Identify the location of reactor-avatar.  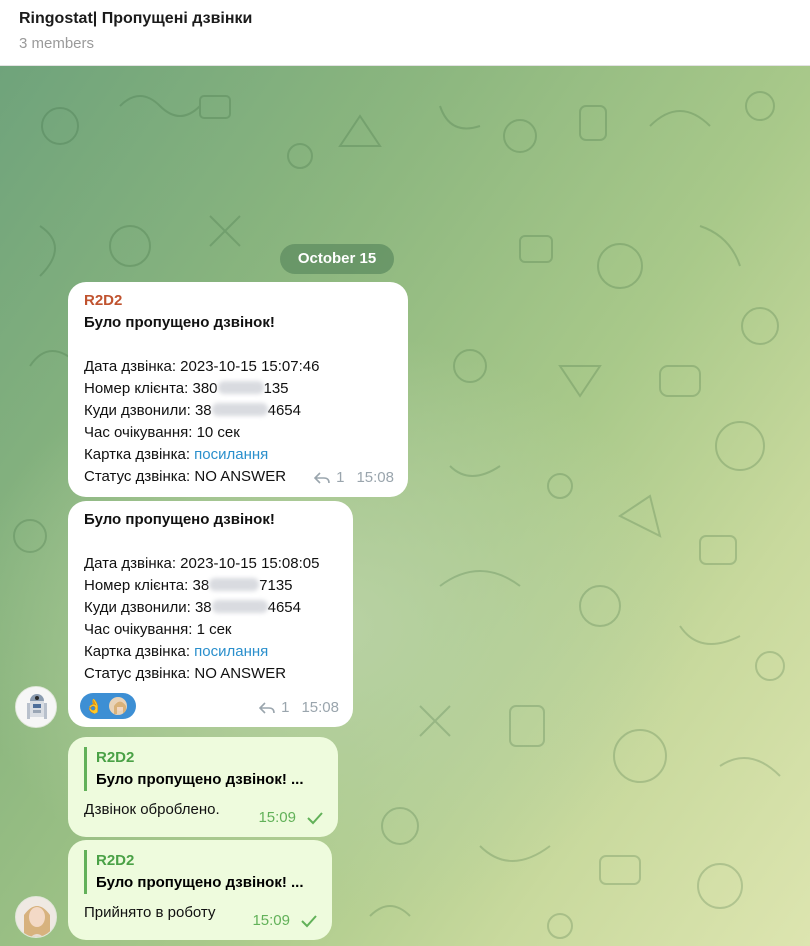
(118, 706).